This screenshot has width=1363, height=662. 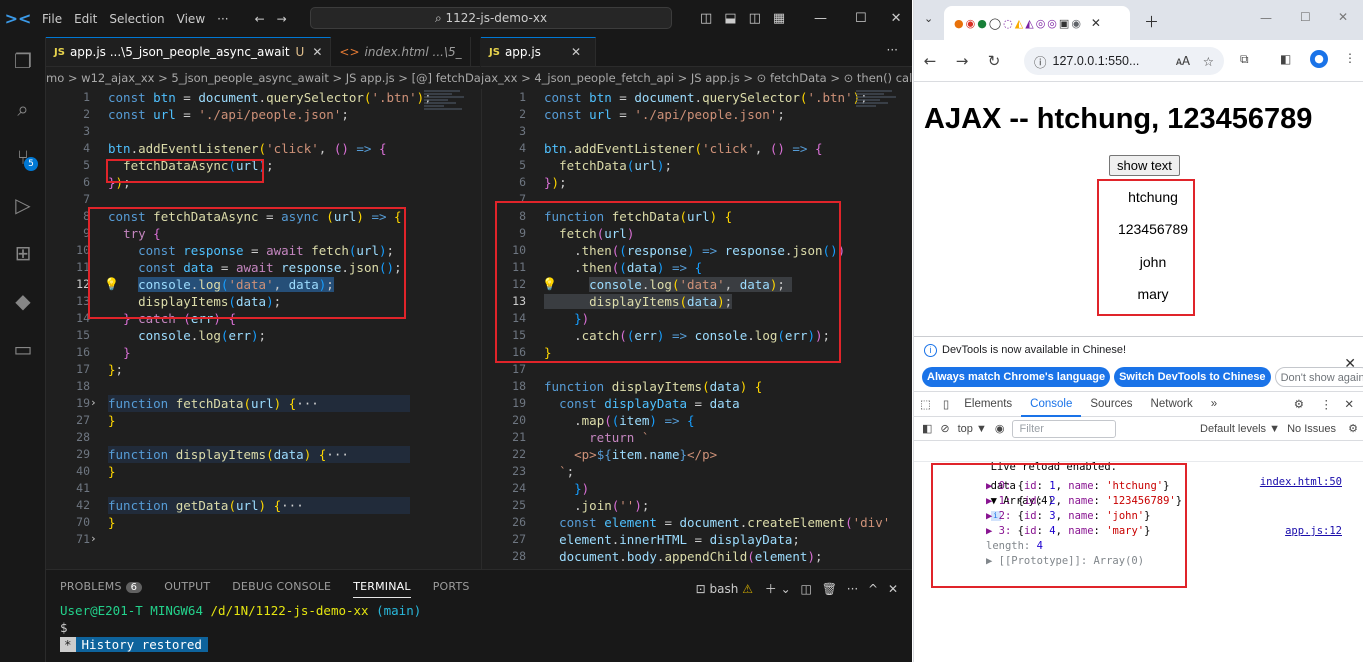 What do you see at coordinates (538, 51) in the screenshot?
I see `tab-app-js-fetch: JS app.js ✕` at bounding box center [538, 51].